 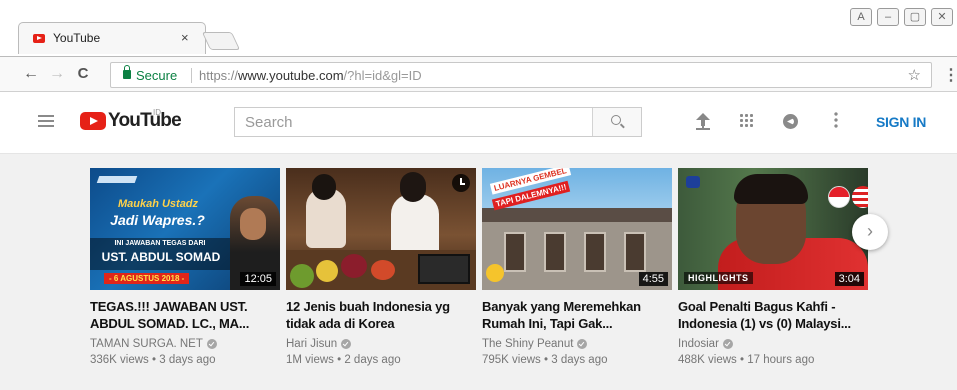 I want to click on video-thumbnail: HIGHLIGHTS 3:04, so click(x=773, y=229).